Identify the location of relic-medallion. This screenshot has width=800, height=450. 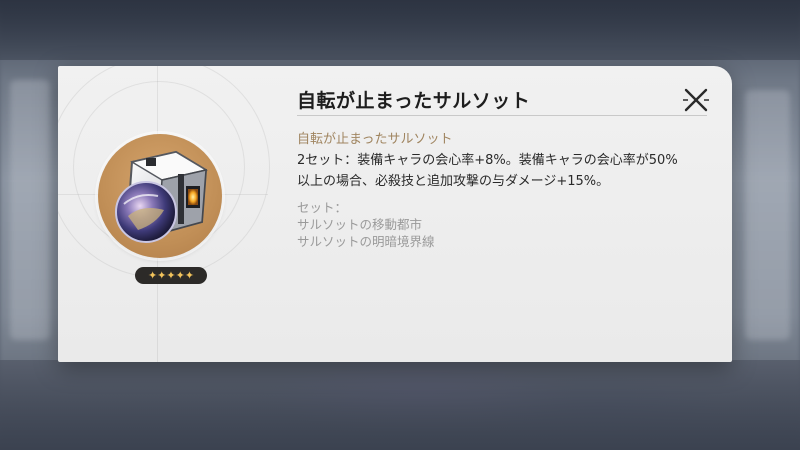
(160, 196).